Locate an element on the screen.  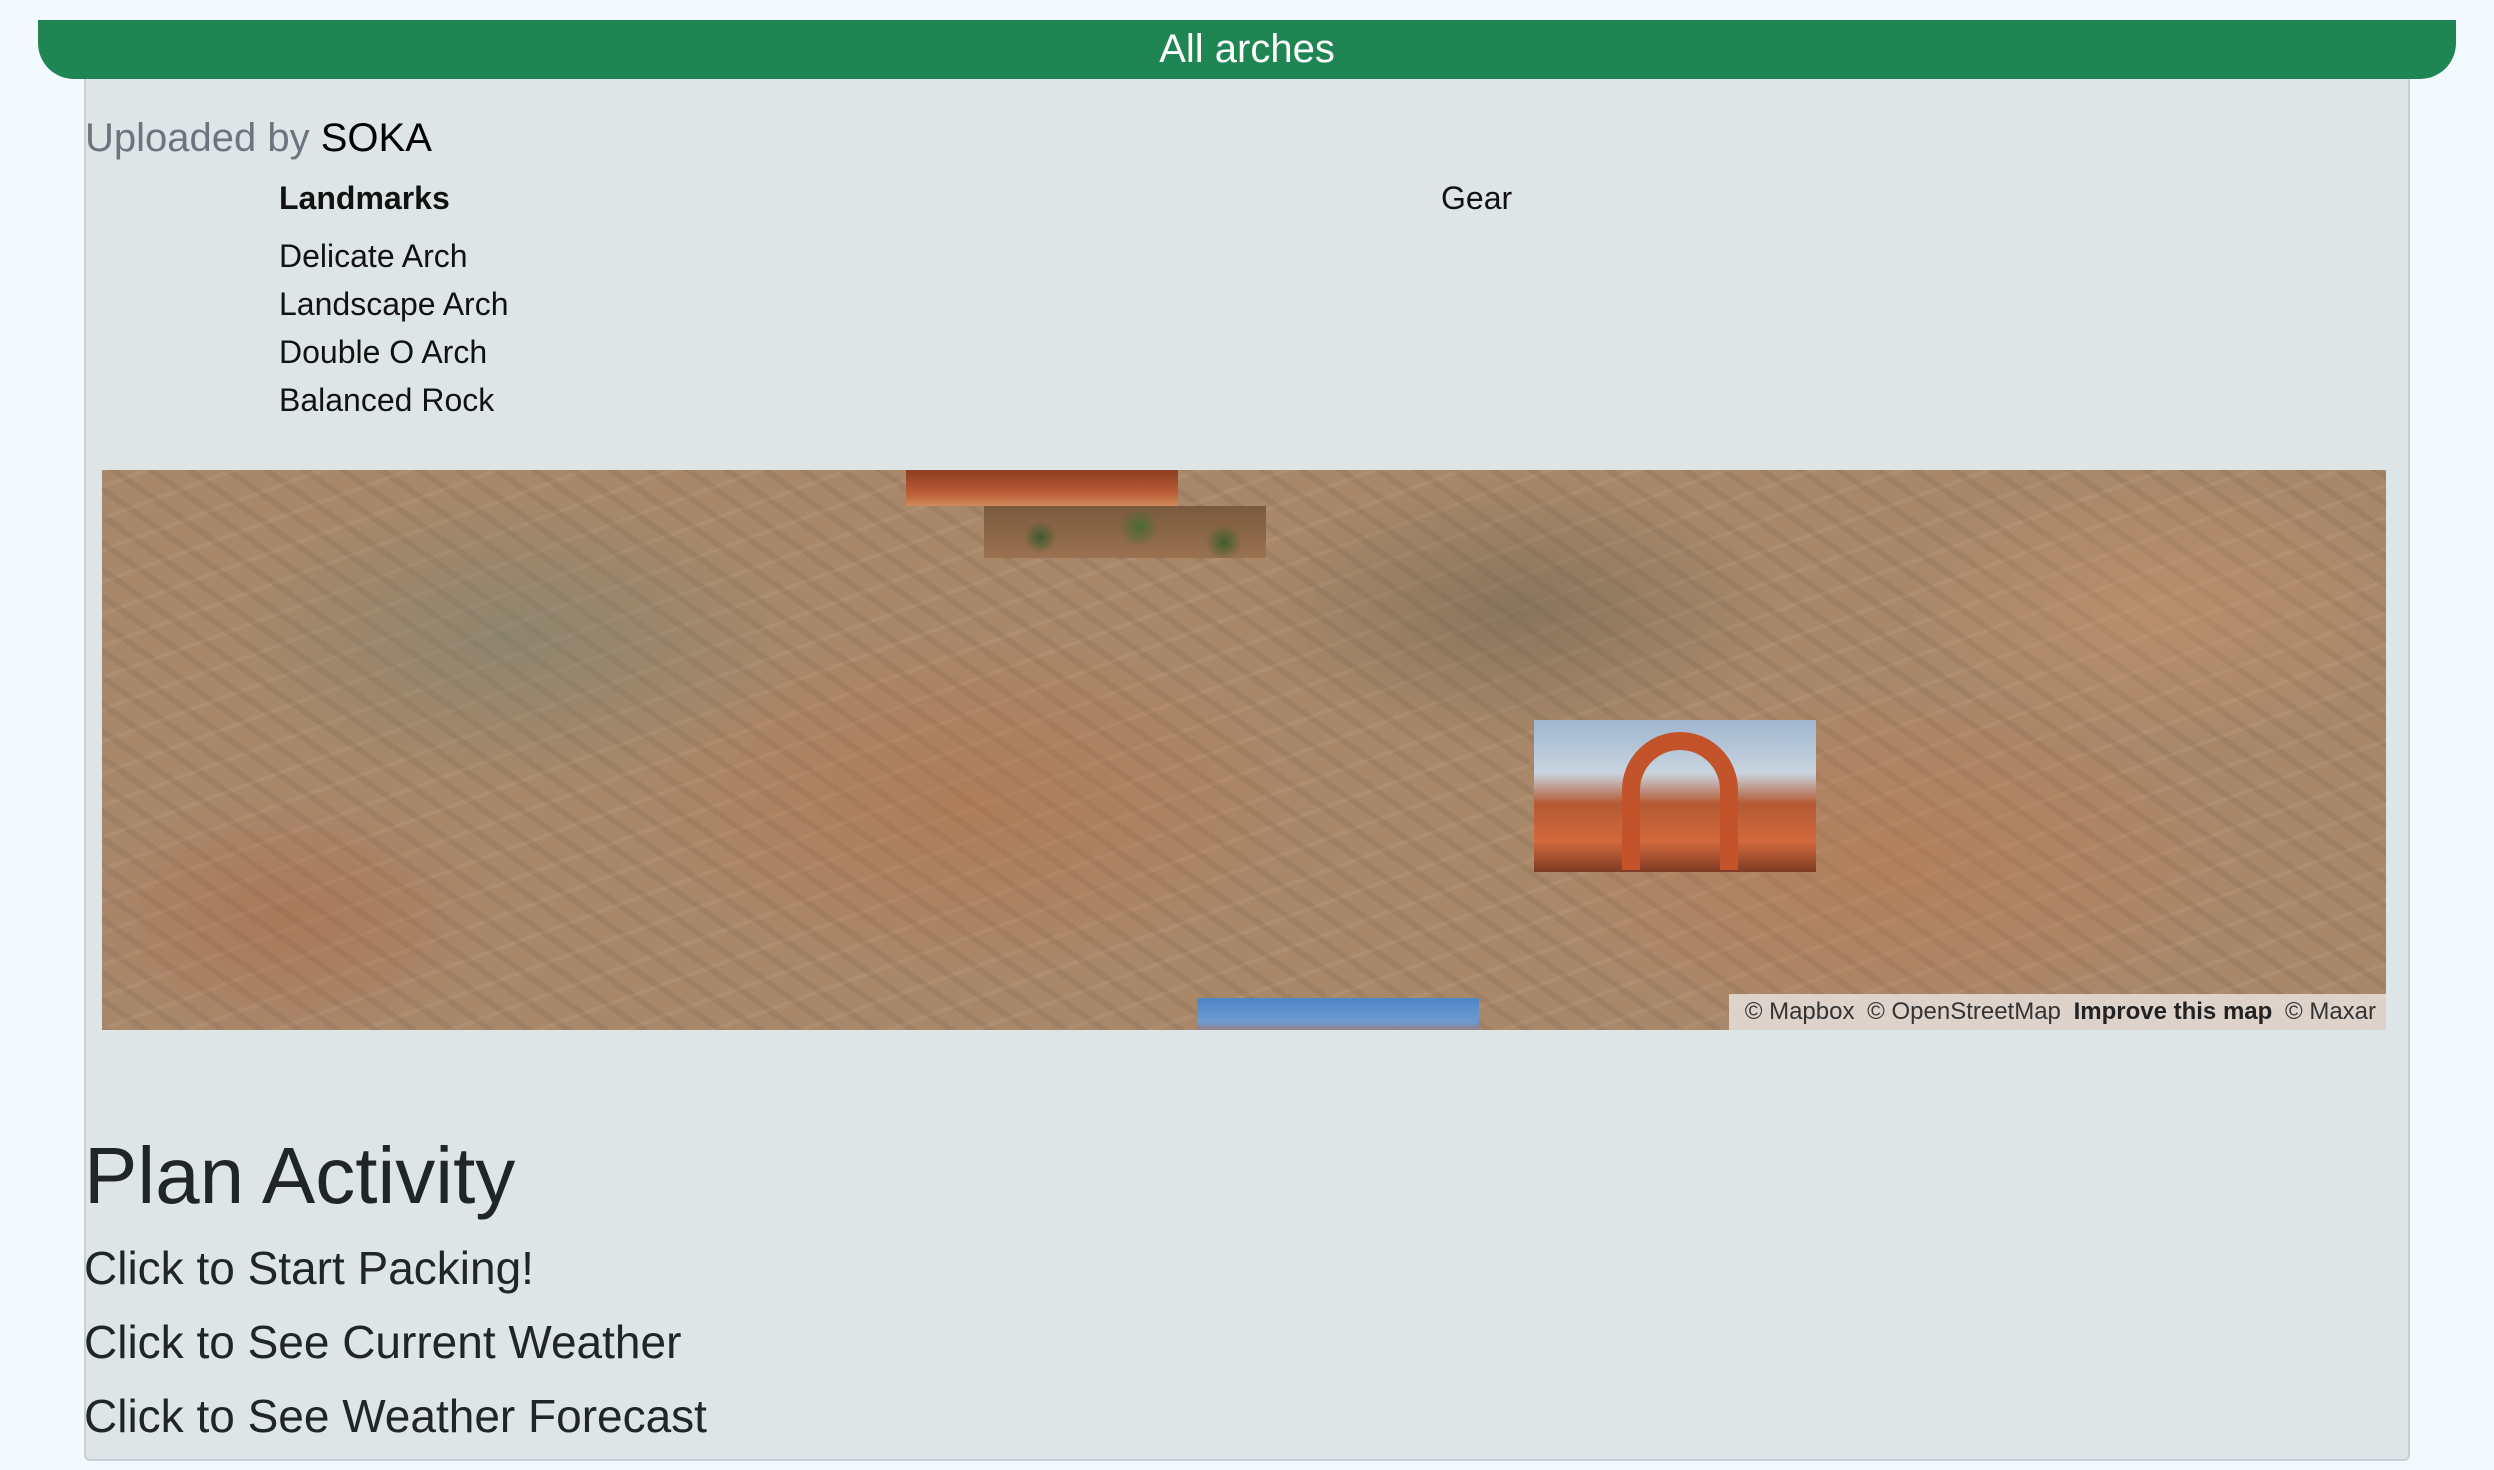
landmark-item: Balanced Rock is located at coordinates (394, 400).